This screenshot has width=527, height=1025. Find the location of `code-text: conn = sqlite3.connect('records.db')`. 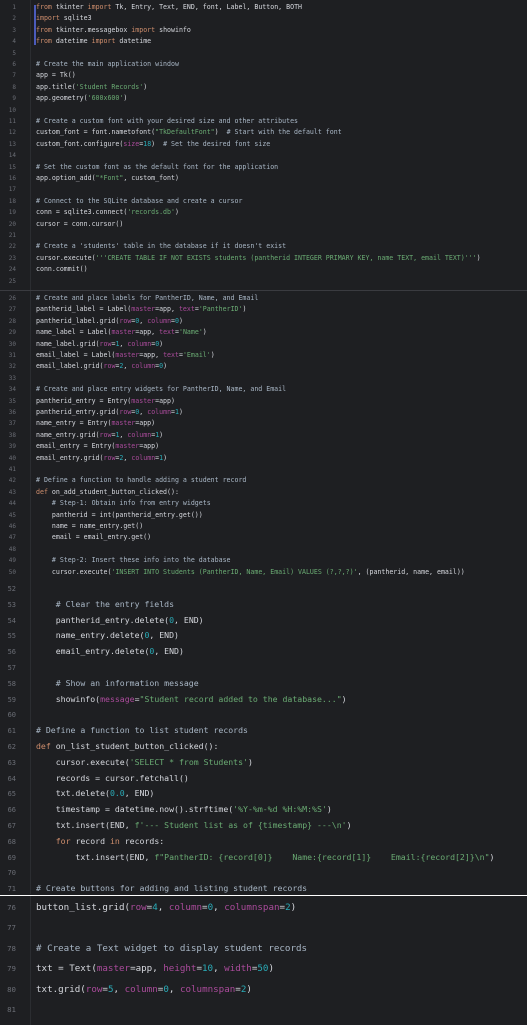

code-text: conn = sqlite3.connect('records.db') is located at coordinates (107, 212).